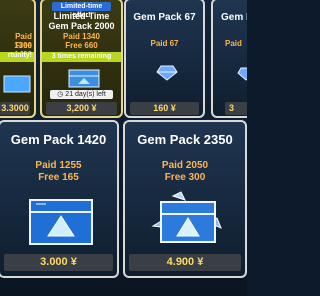 The width and height of the screenshot is (320, 296). I want to click on gem-pack-card-partial-left: Paid 1300 Free 1400 rtunity! 3.3000 ¥, so click(18, 59).